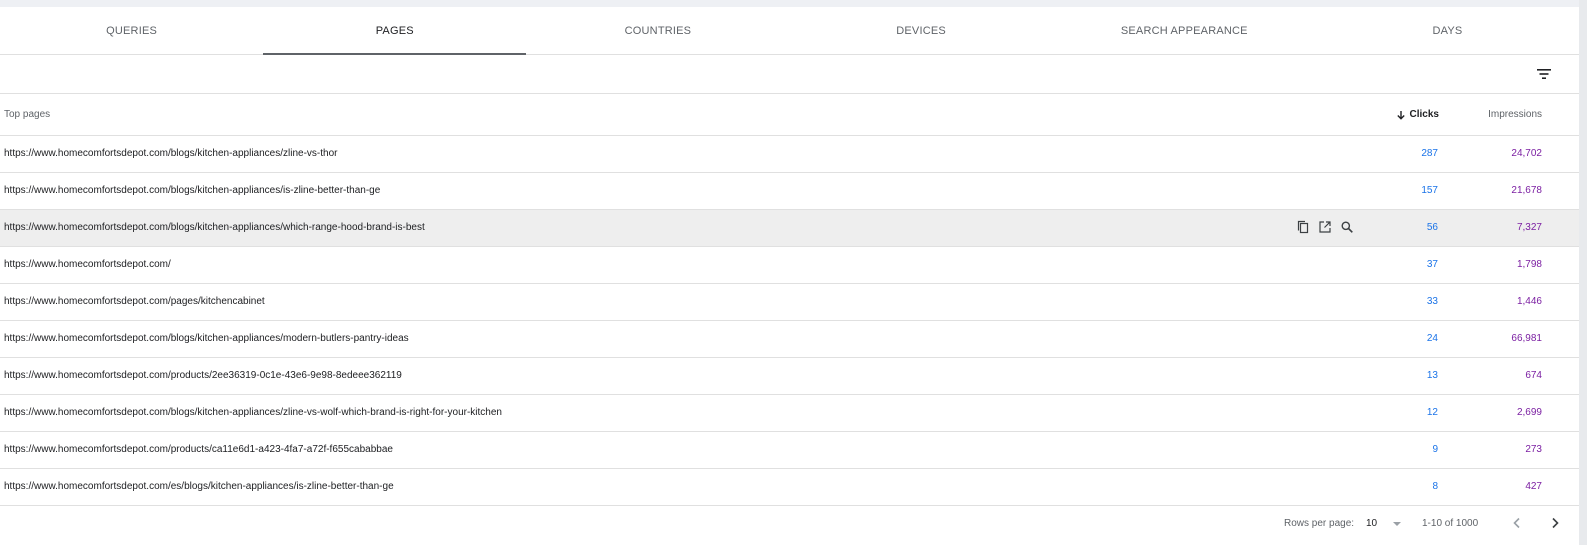  Describe the element at coordinates (1555, 523) in the screenshot. I see `chevron-right-icon` at that location.